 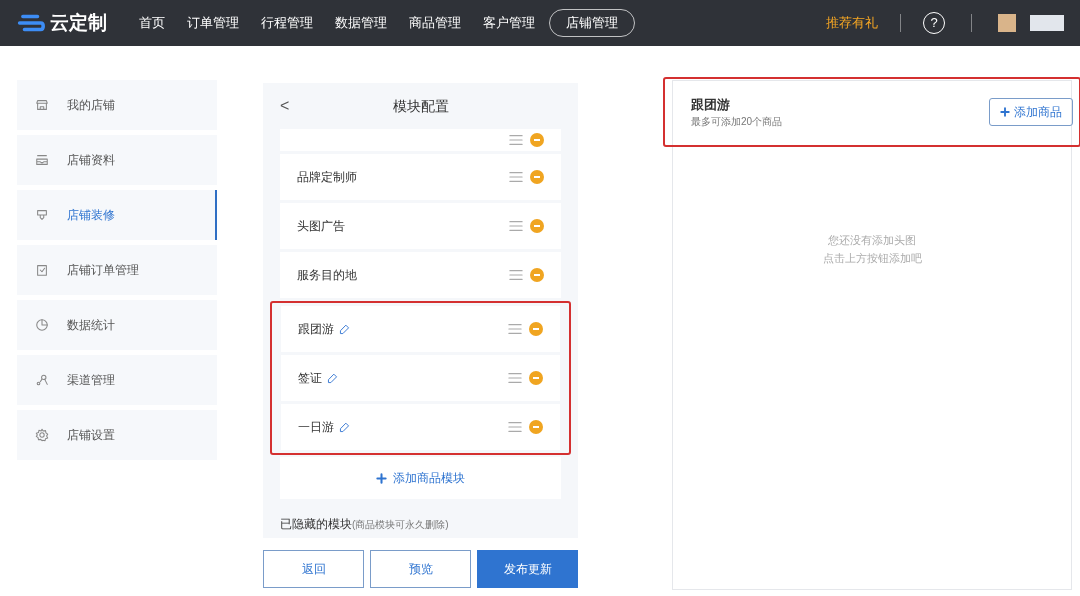 I want to click on hidden-modules-heading: 已隐藏的模块(商品模块可永久删除), so click(x=365, y=524).